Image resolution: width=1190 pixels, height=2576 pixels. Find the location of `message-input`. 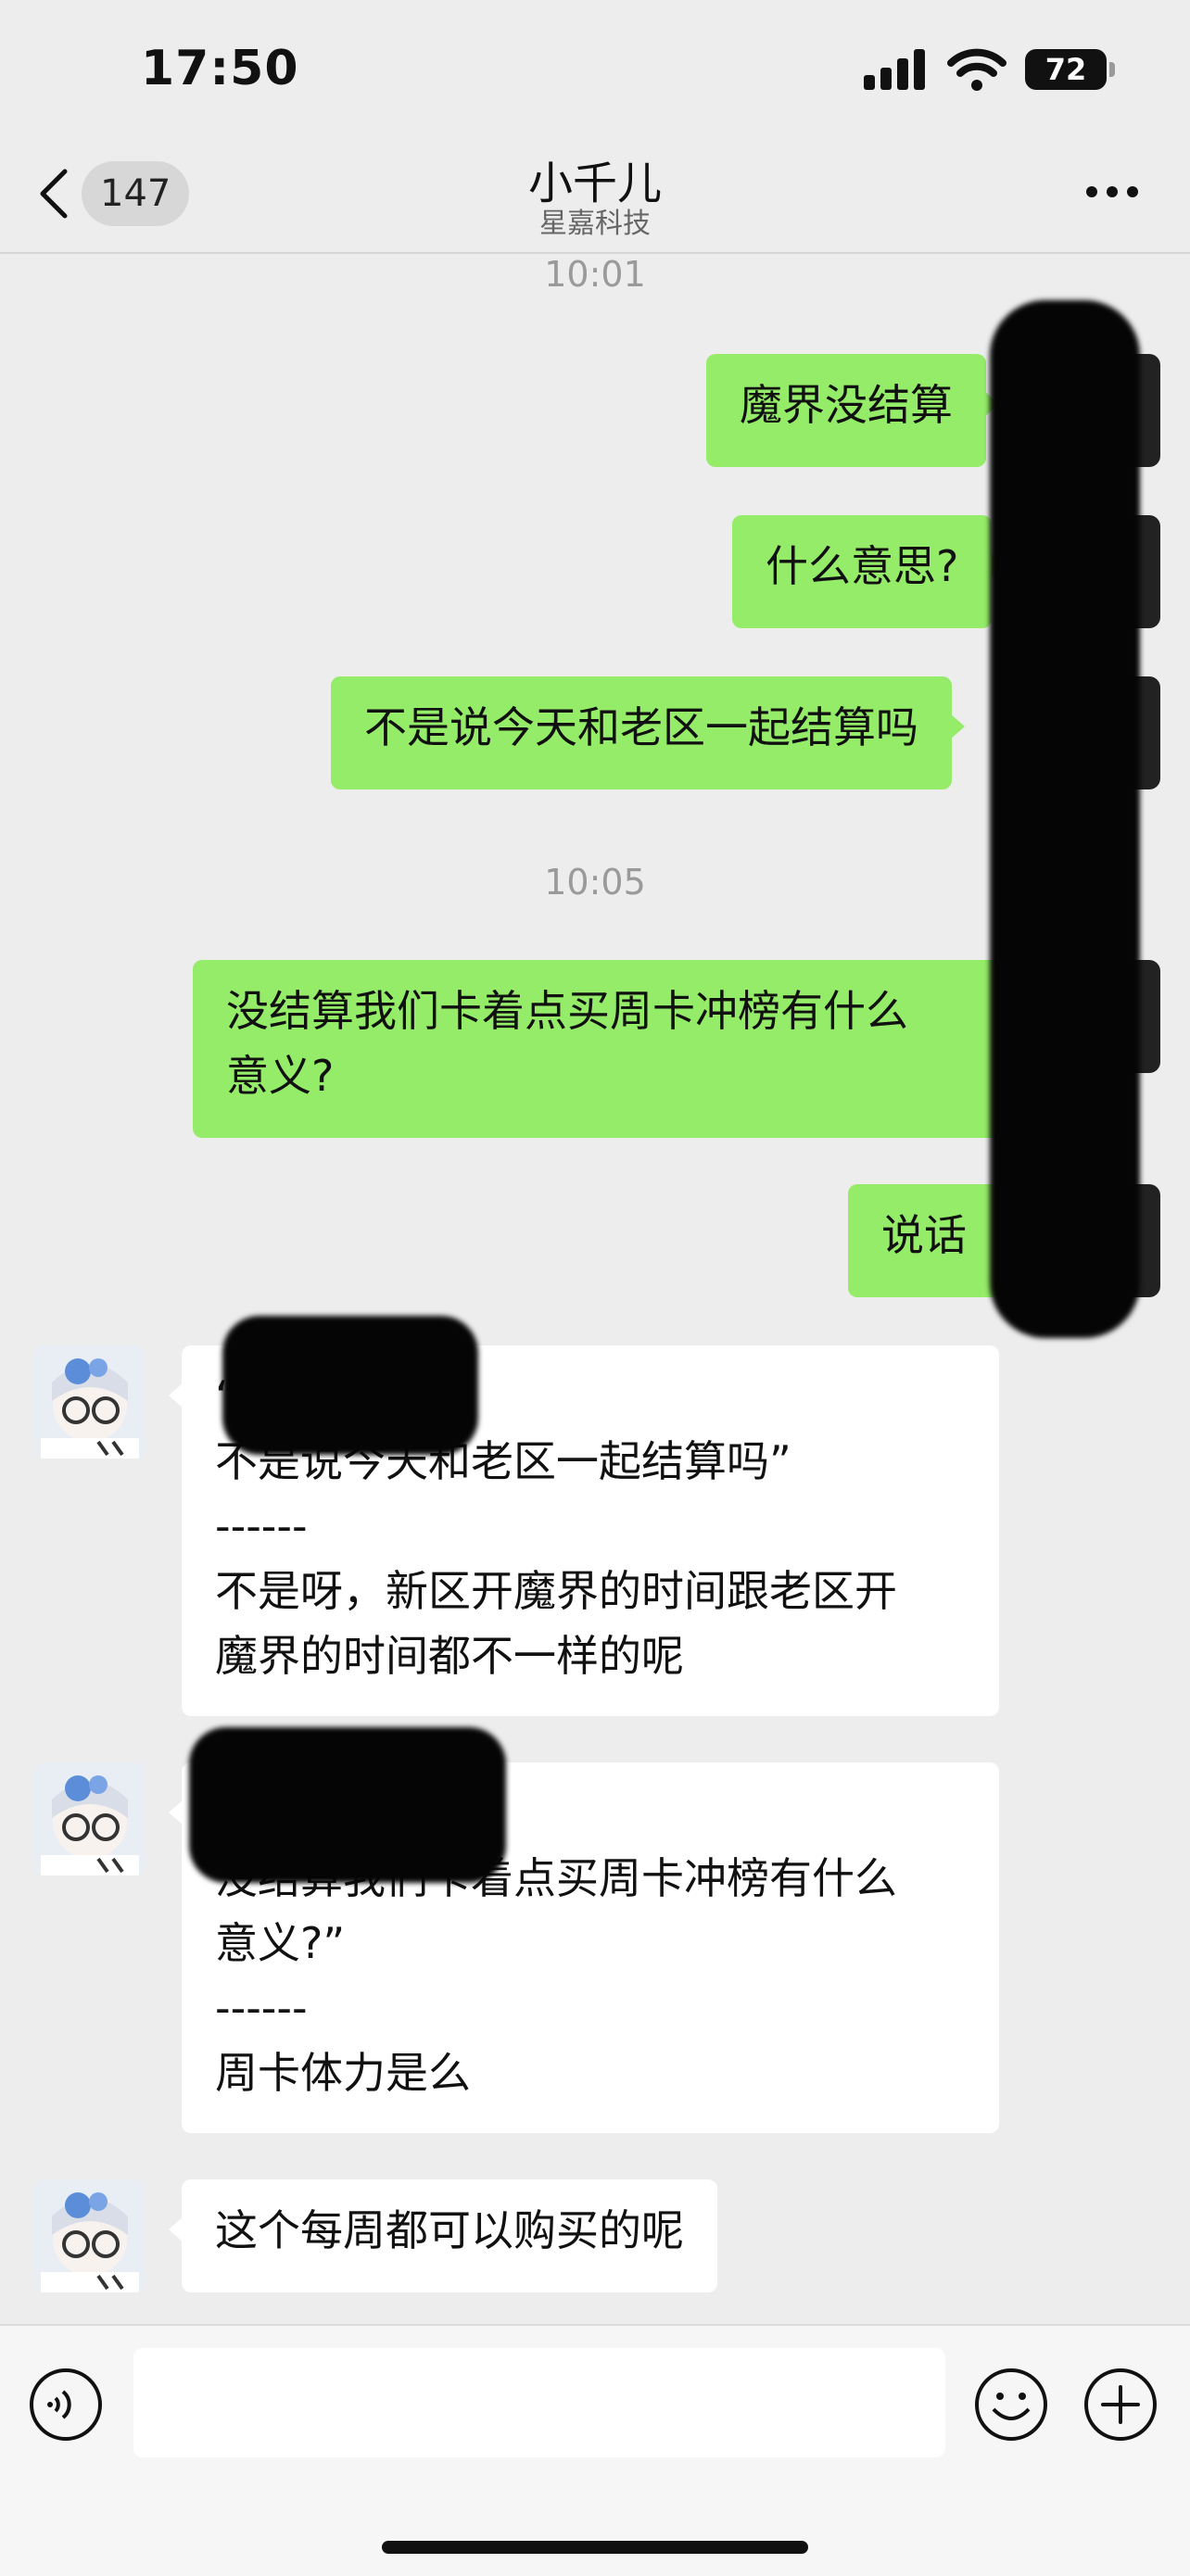

message-input is located at coordinates (539, 2402).